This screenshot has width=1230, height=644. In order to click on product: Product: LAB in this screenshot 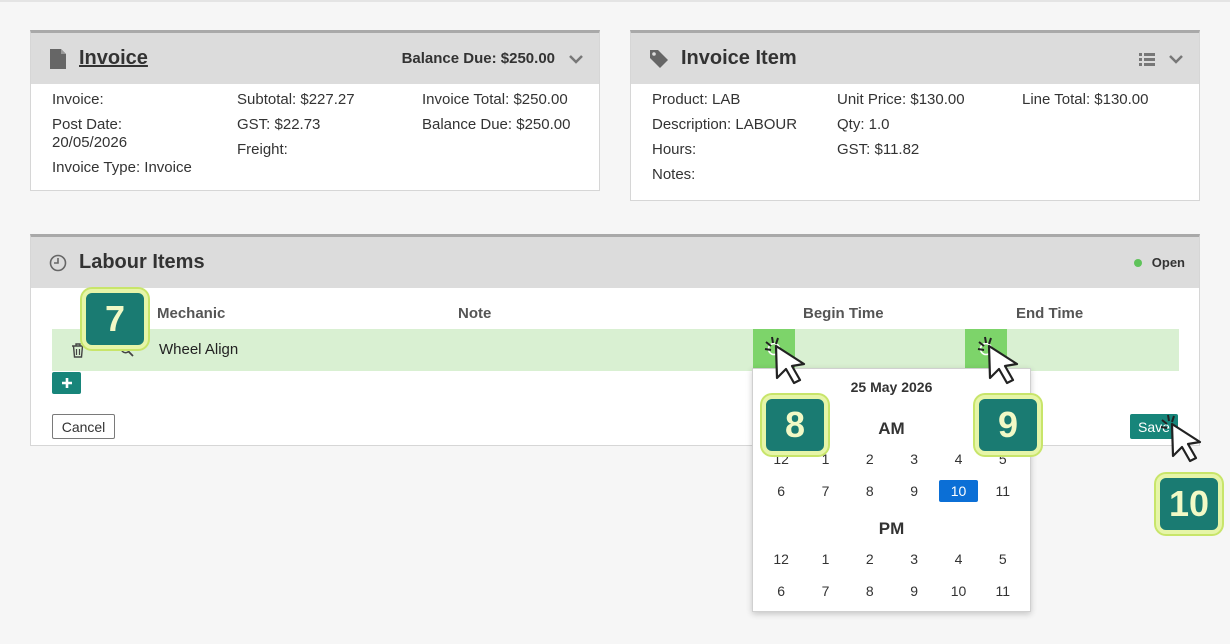, I will do `click(696, 99)`.